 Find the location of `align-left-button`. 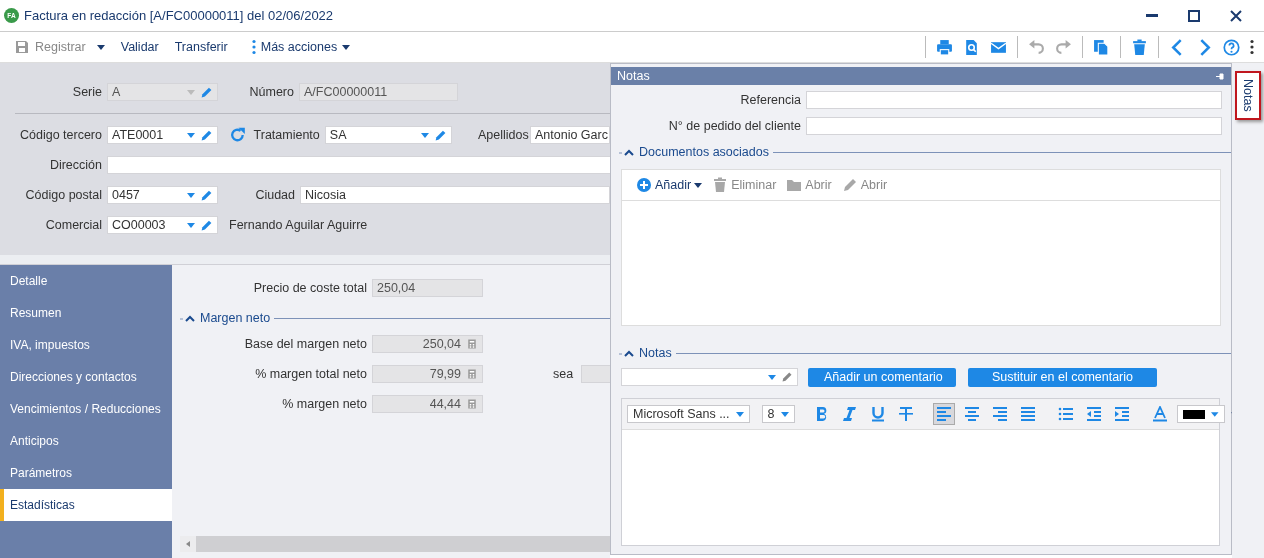

align-left-button is located at coordinates (943, 414).